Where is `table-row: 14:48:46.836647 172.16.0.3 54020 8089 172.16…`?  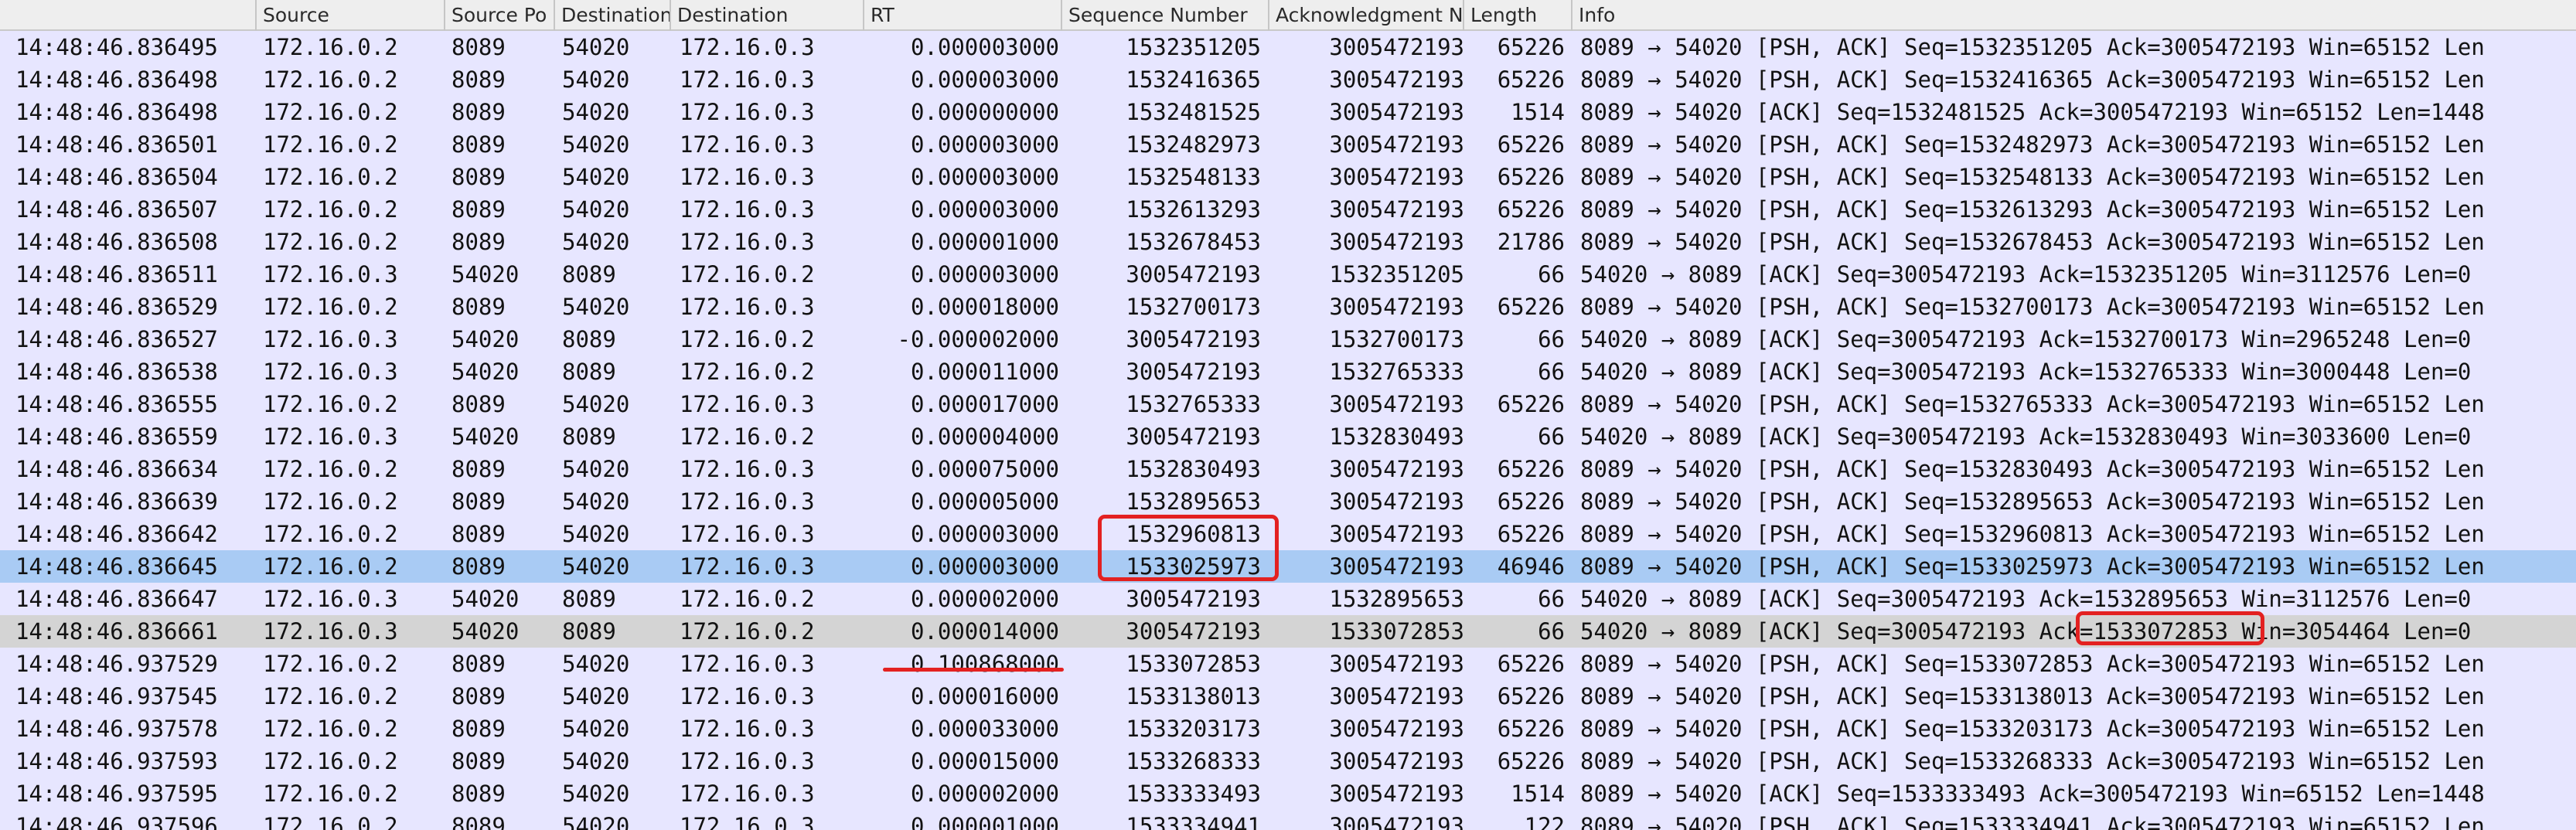
table-row: 14:48:46.836647 172.16.0.3 54020 8089 172.16… is located at coordinates (1288, 599).